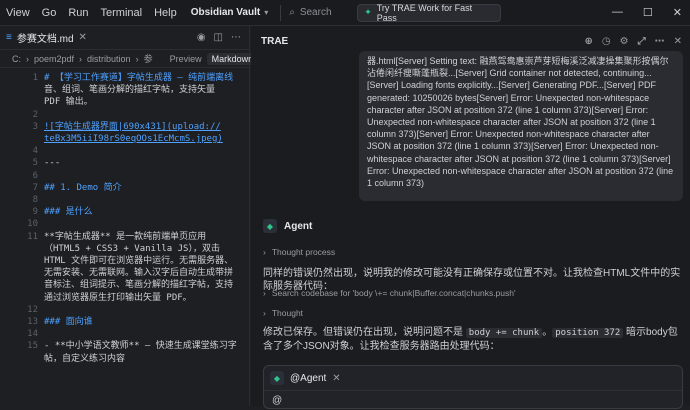 The height and width of the screenshot is (410, 690). I want to click on thought-toggle: › Thought, so click(283, 313).